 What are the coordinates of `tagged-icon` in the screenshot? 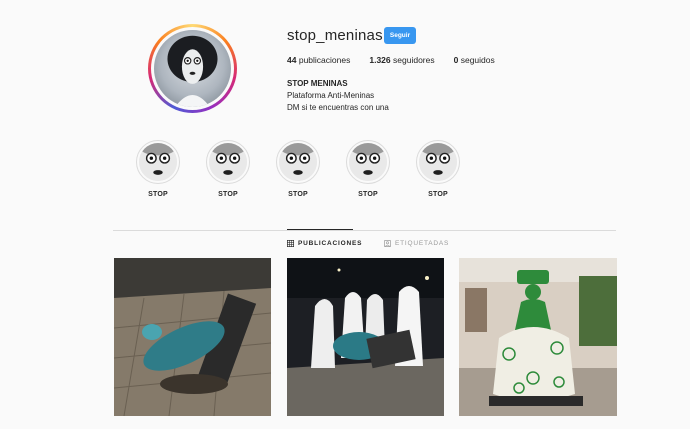 It's located at (387, 243).